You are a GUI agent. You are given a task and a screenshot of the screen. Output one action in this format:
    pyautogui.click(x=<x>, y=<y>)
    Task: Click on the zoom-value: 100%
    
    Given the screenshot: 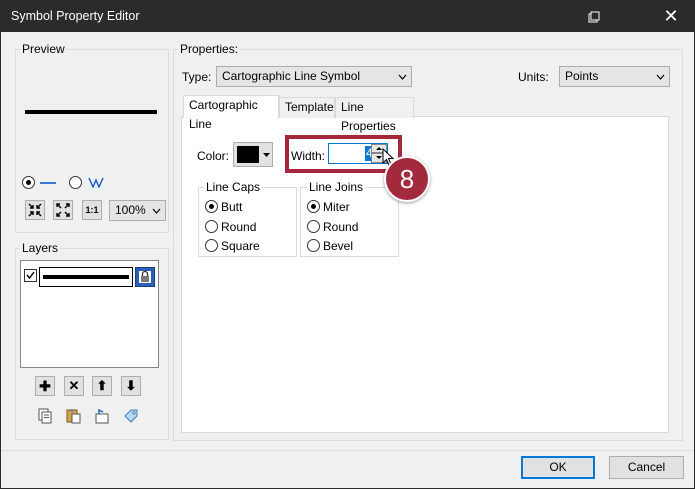 What is the action you would take?
    pyautogui.click(x=130, y=210)
    